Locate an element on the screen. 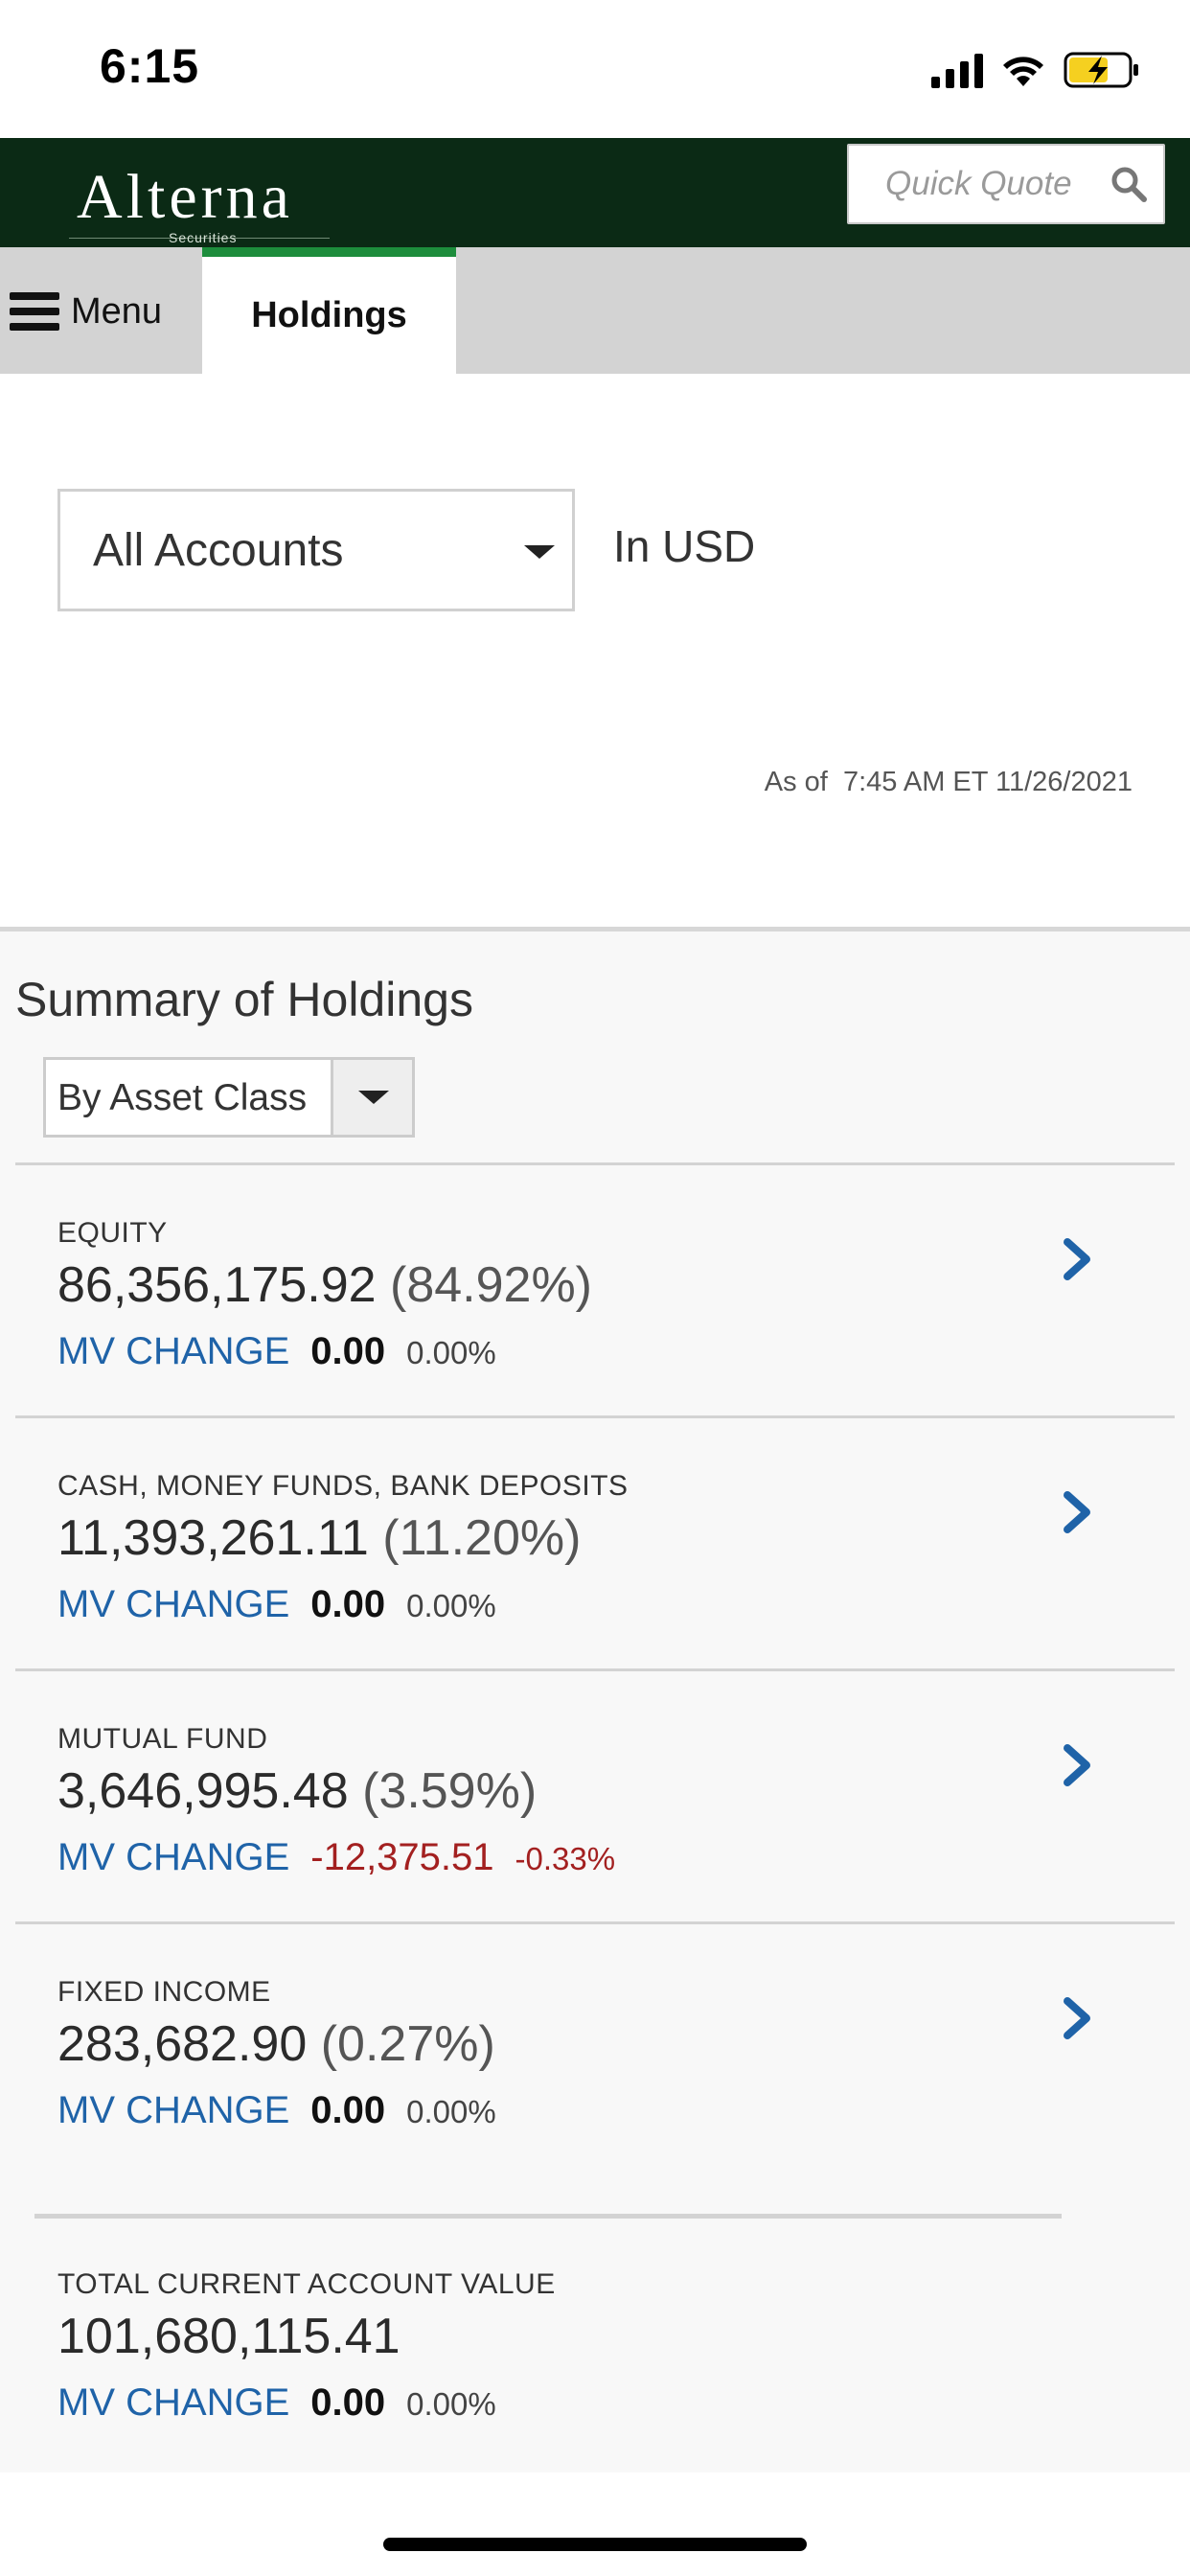 The width and height of the screenshot is (1190, 2576). holding-value: 11,393,261.11 is located at coordinates (213, 1538).